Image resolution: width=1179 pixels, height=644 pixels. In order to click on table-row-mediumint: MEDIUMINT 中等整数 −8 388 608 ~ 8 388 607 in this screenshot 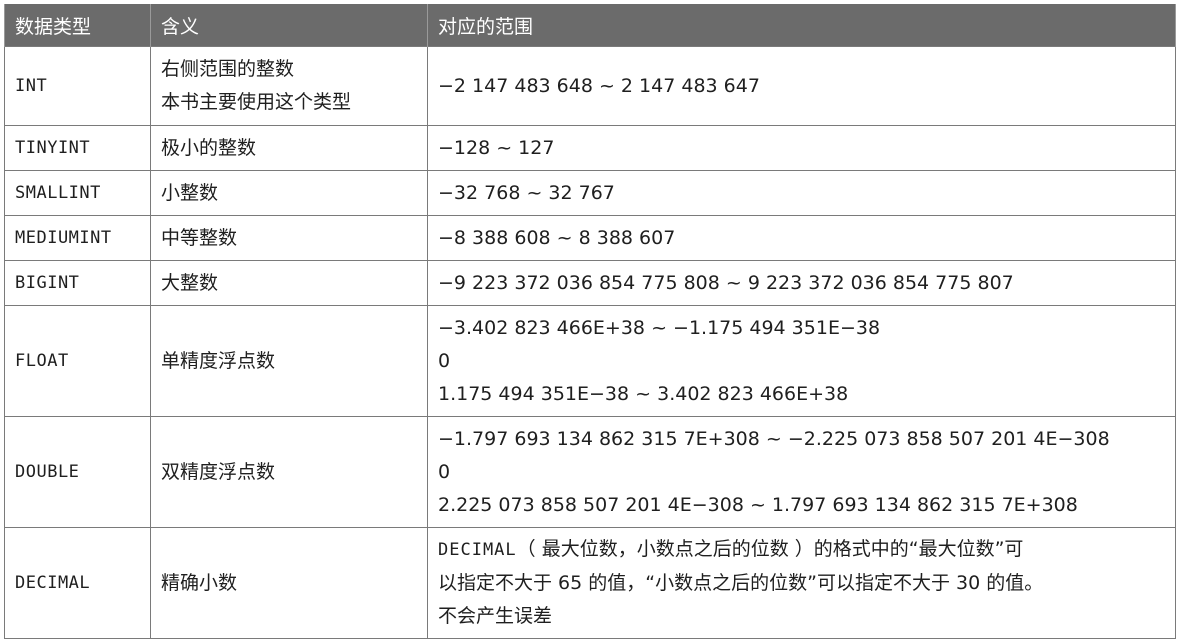, I will do `click(590, 238)`.